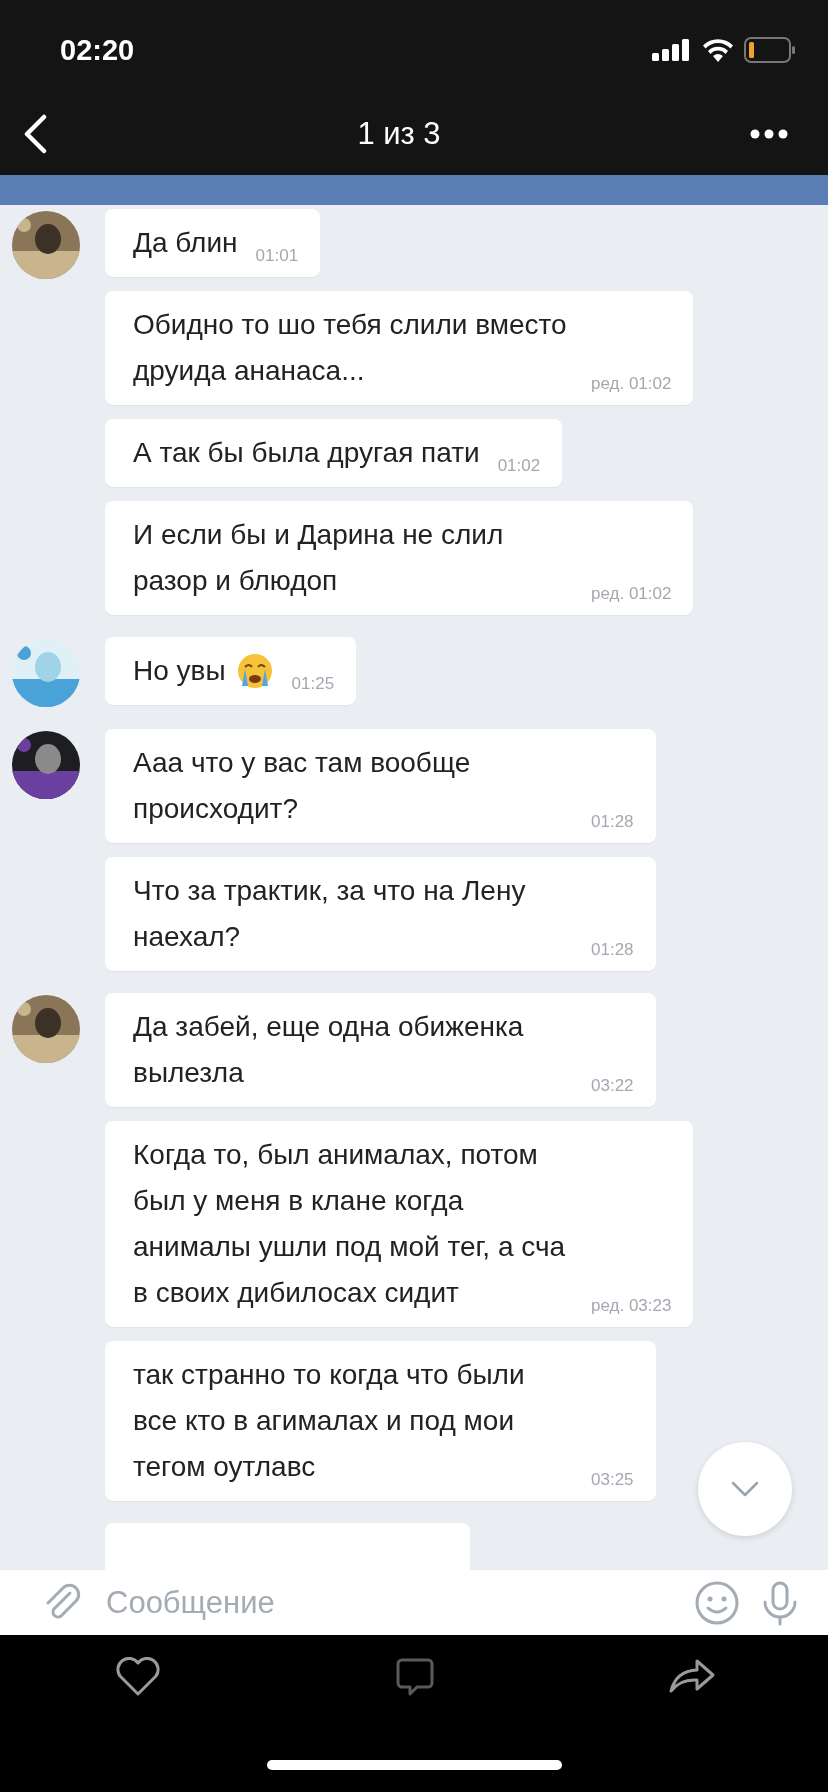 The height and width of the screenshot is (1792, 828). I want to click on smiley-icon, so click(717, 1602).